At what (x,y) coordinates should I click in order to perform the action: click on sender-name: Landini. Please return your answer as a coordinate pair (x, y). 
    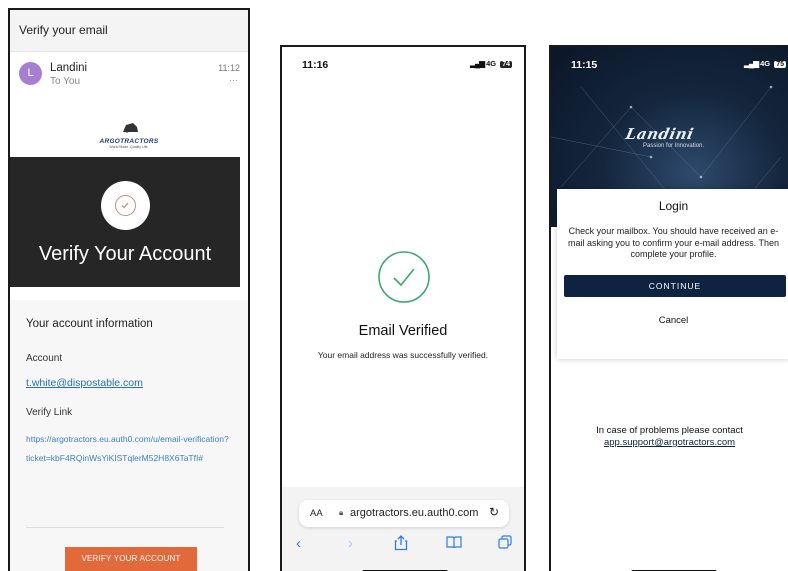
    Looking at the image, I should click on (69, 68).